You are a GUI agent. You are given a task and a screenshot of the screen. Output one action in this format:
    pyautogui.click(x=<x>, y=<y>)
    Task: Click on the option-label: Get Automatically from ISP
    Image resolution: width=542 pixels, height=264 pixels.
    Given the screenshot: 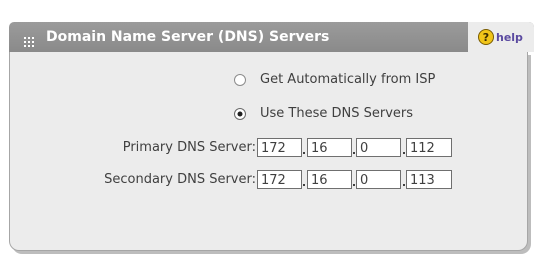 What is the action you would take?
    pyautogui.click(x=348, y=79)
    